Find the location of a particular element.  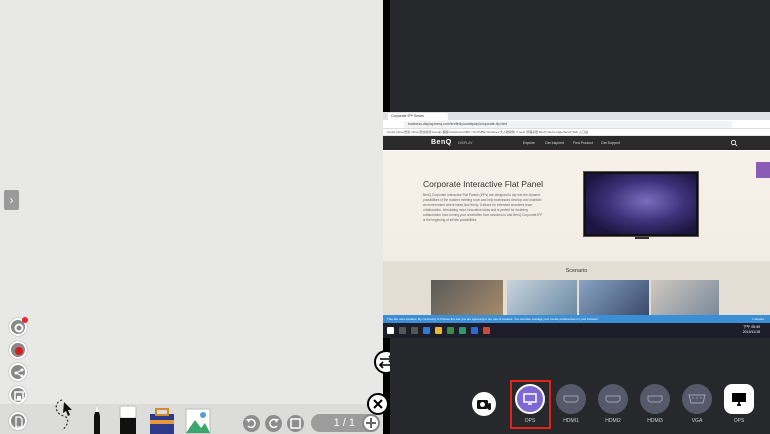

close-left-button is located at coordinates (378, 404).